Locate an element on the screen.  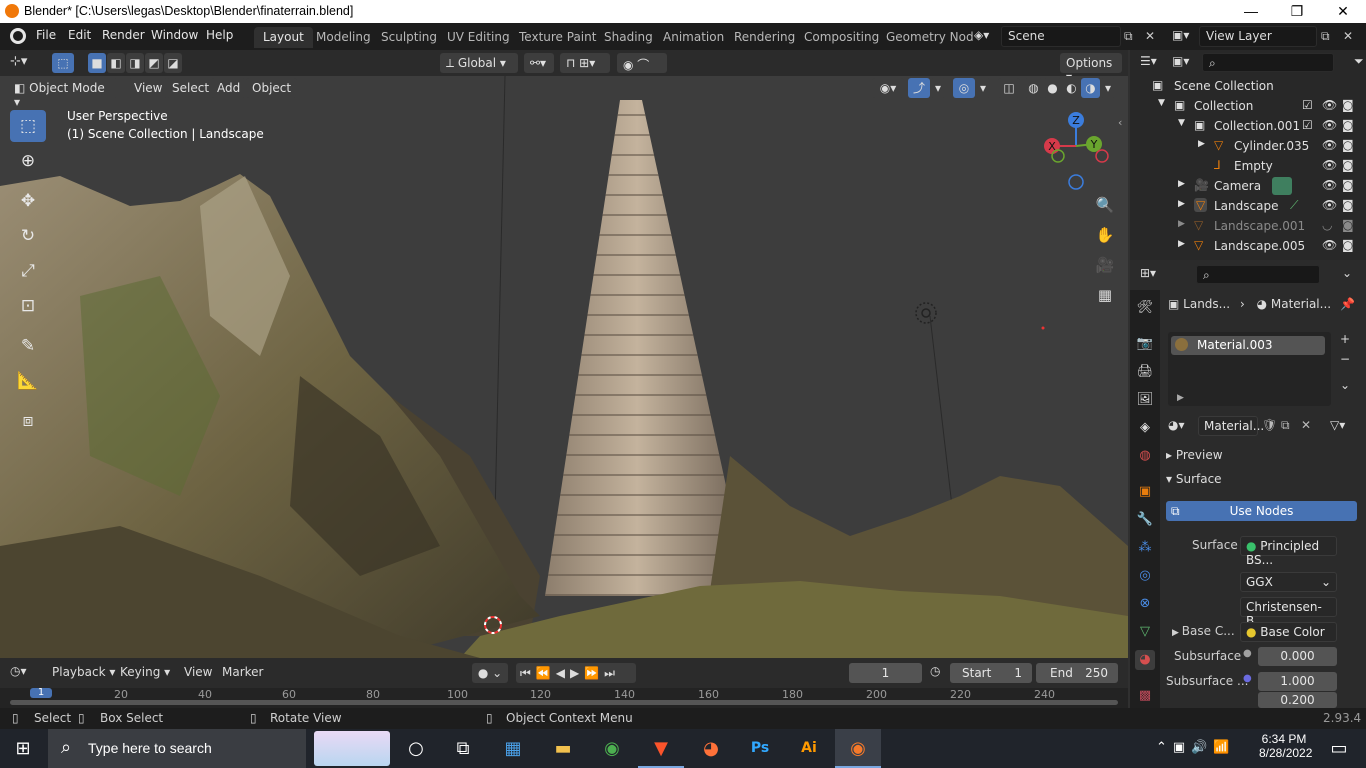
fake-user-icon: 🛡 is located at coordinates (1269, 425).